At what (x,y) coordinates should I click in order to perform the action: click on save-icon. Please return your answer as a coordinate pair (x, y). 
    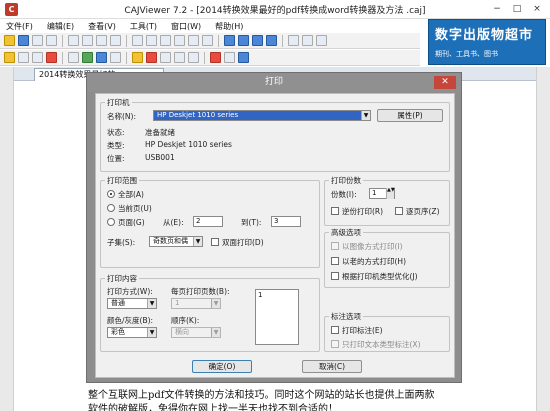
    Looking at the image, I should click on (23, 40).